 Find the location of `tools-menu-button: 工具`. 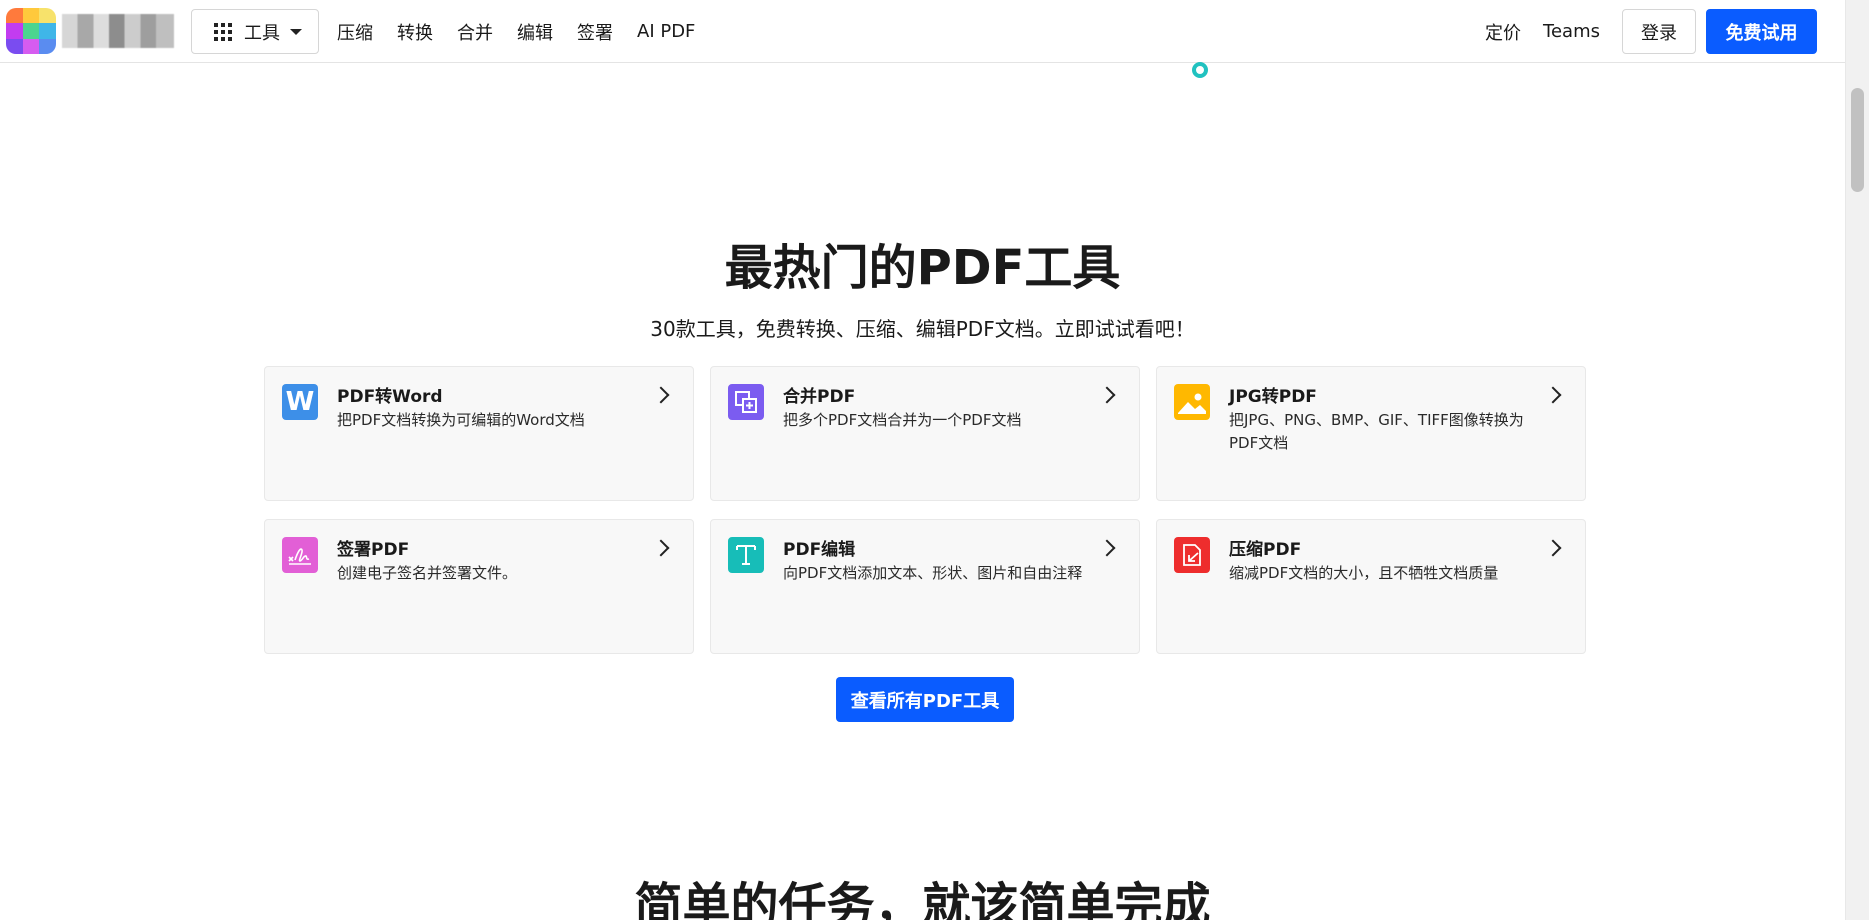

tools-menu-button: 工具 is located at coordinates (255, 31).